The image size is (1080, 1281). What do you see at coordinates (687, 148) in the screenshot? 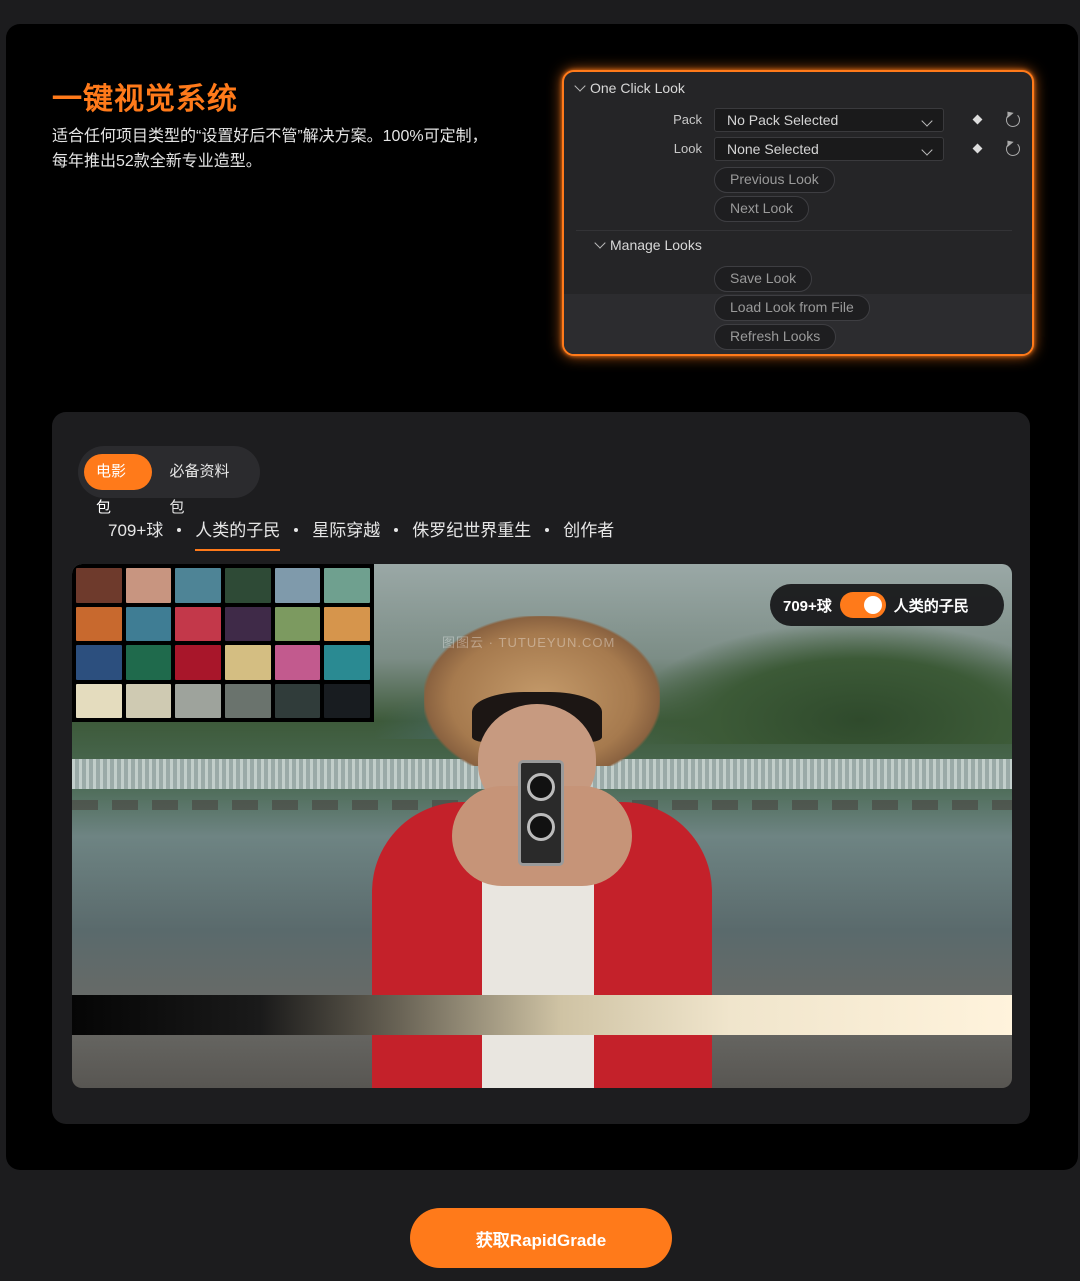
I see `look-label: Look` at bounding box center [687, 148].